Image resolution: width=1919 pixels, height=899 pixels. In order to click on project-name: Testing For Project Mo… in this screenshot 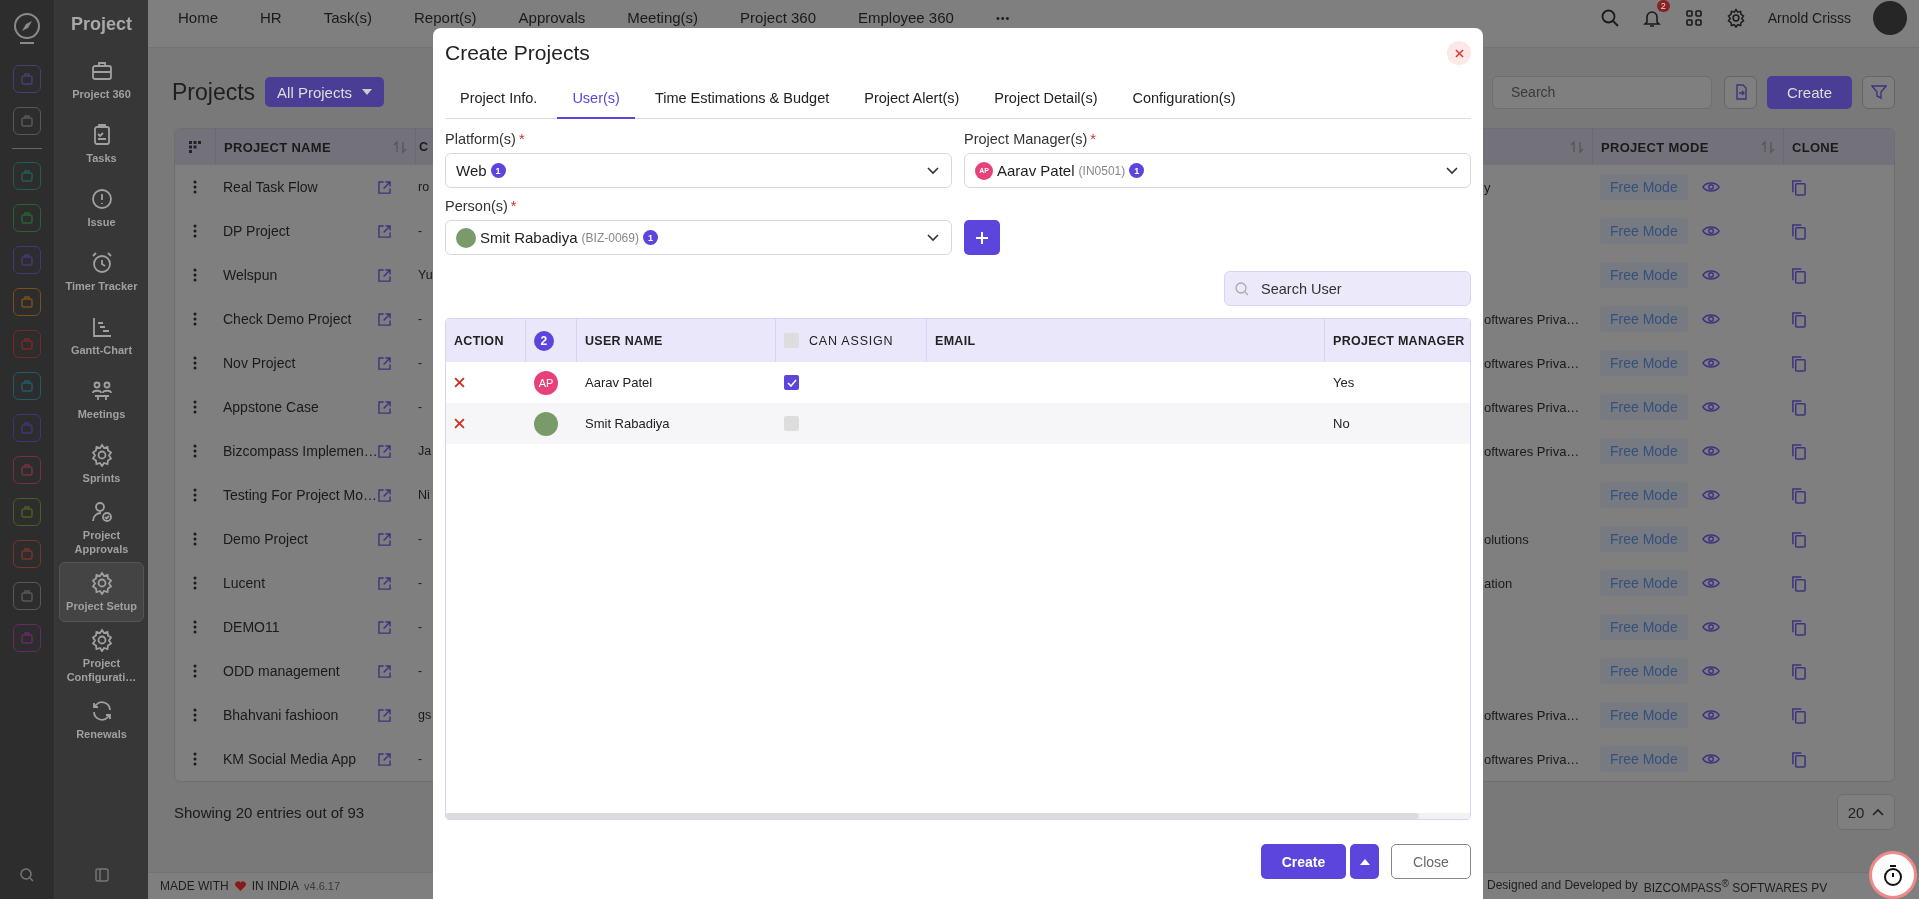, I will do `click(300, 495)`.